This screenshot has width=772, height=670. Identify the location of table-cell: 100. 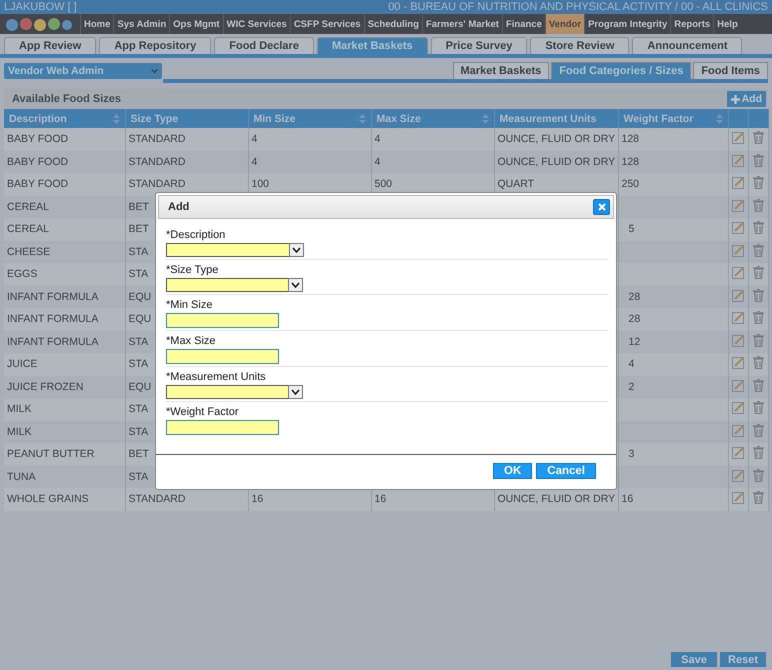
(261, 184).